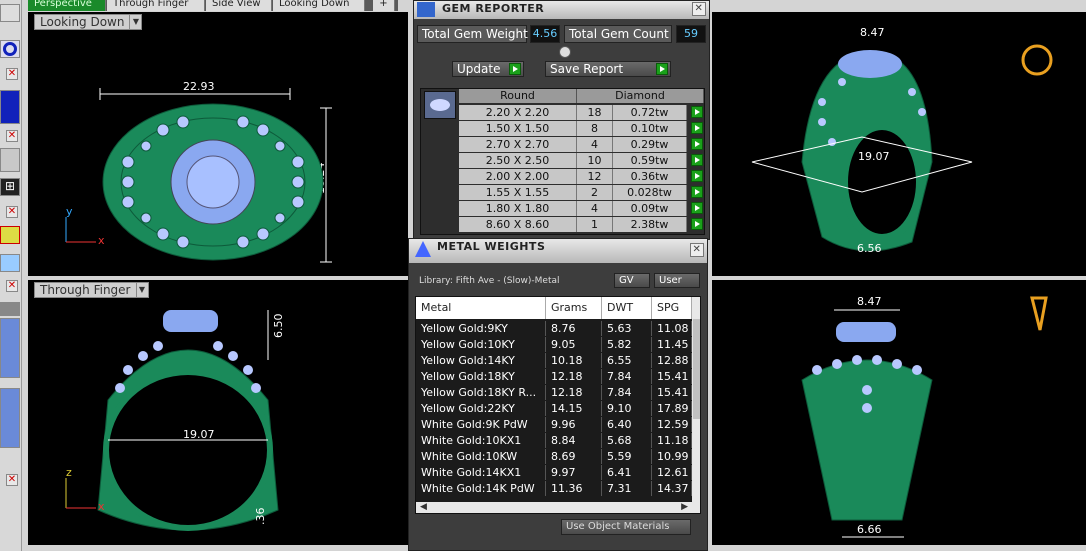 The height and width of the screenshot is (551, 1086). I want to click on metal-cell: 5.63, so click(627, 328).